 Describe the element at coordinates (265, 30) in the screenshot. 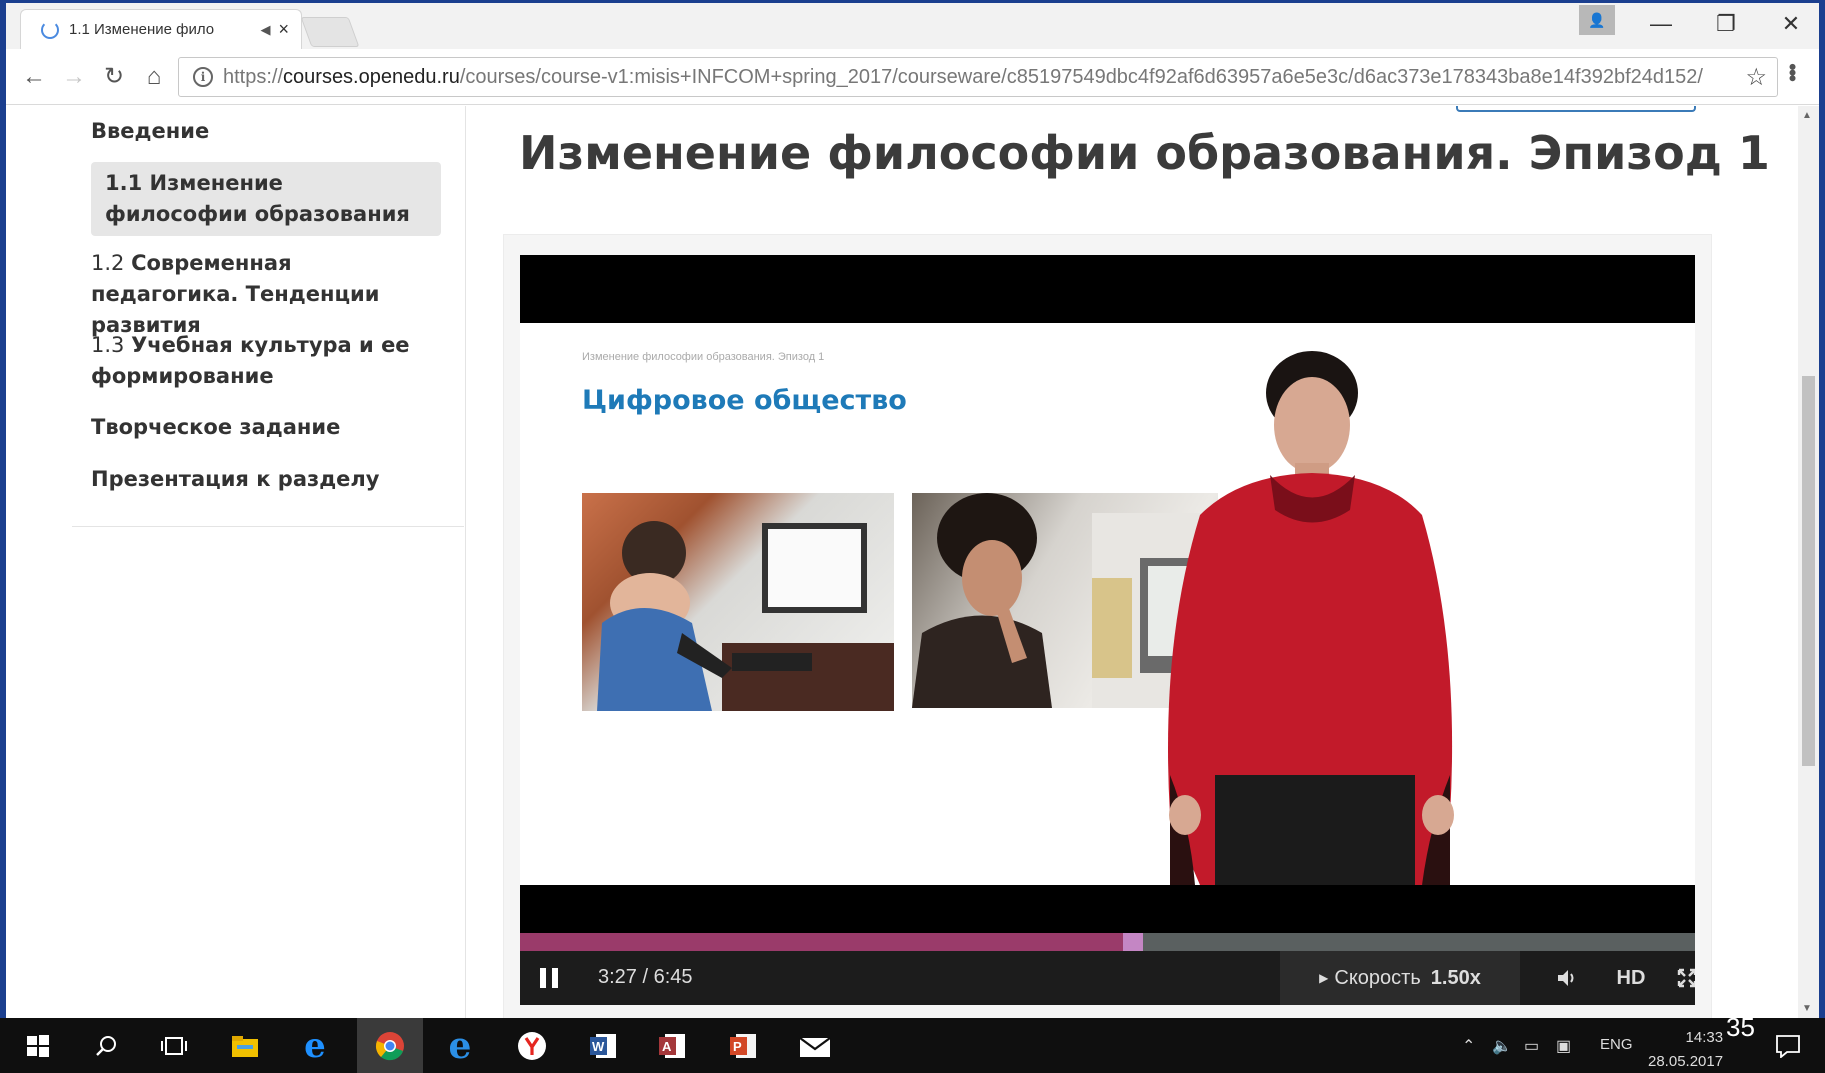

I see `tab-mute-icon: ◀` at that location.